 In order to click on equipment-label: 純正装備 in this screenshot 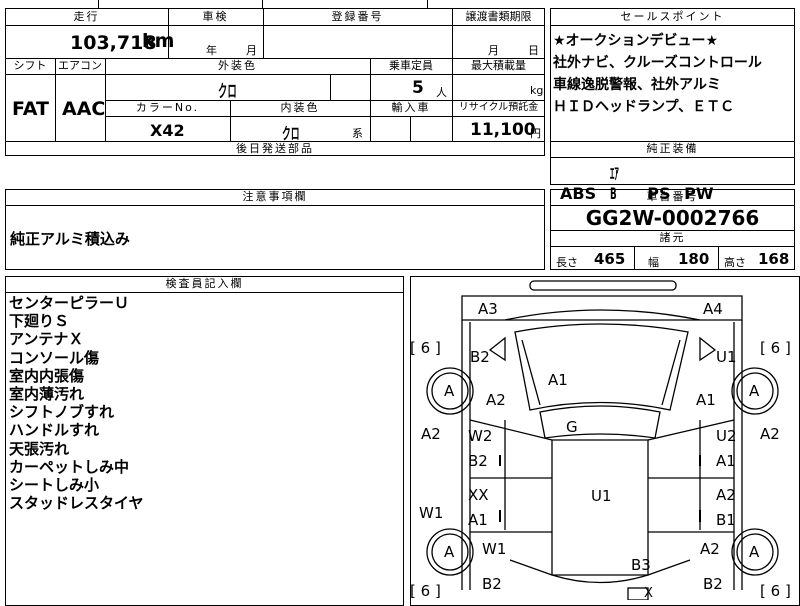, I will do `click(672, 148)`.